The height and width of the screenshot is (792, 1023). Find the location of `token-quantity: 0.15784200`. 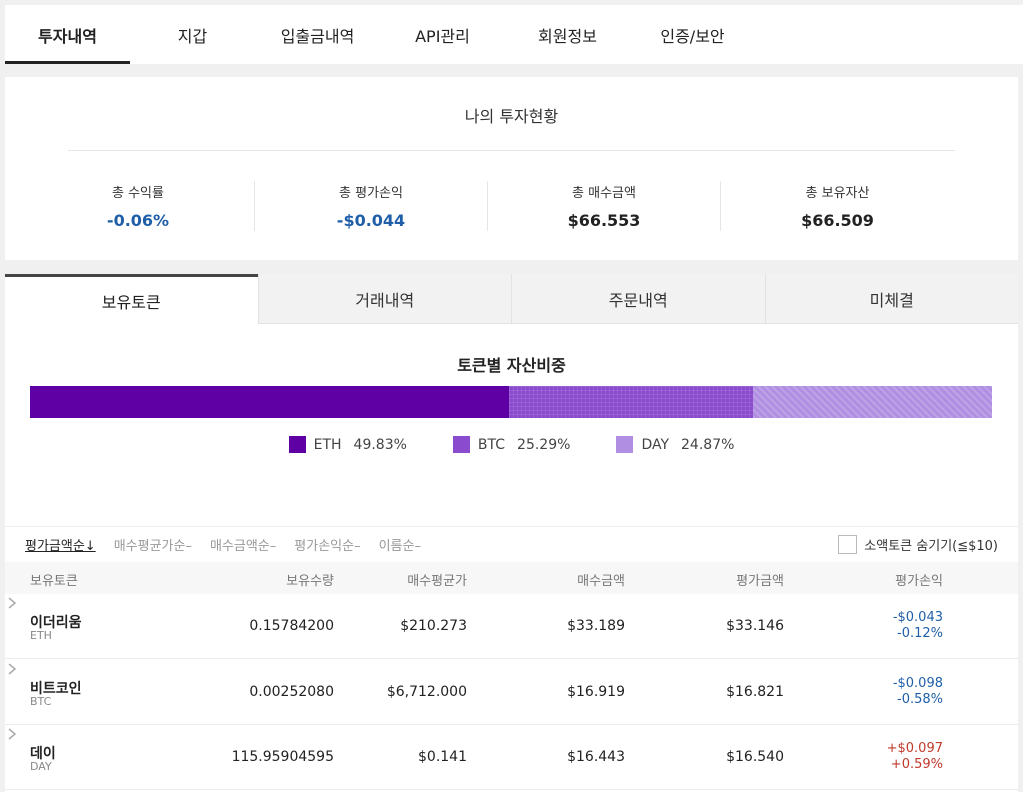

token-quantity: 0.15784200 is located at coordinates (291, 626).